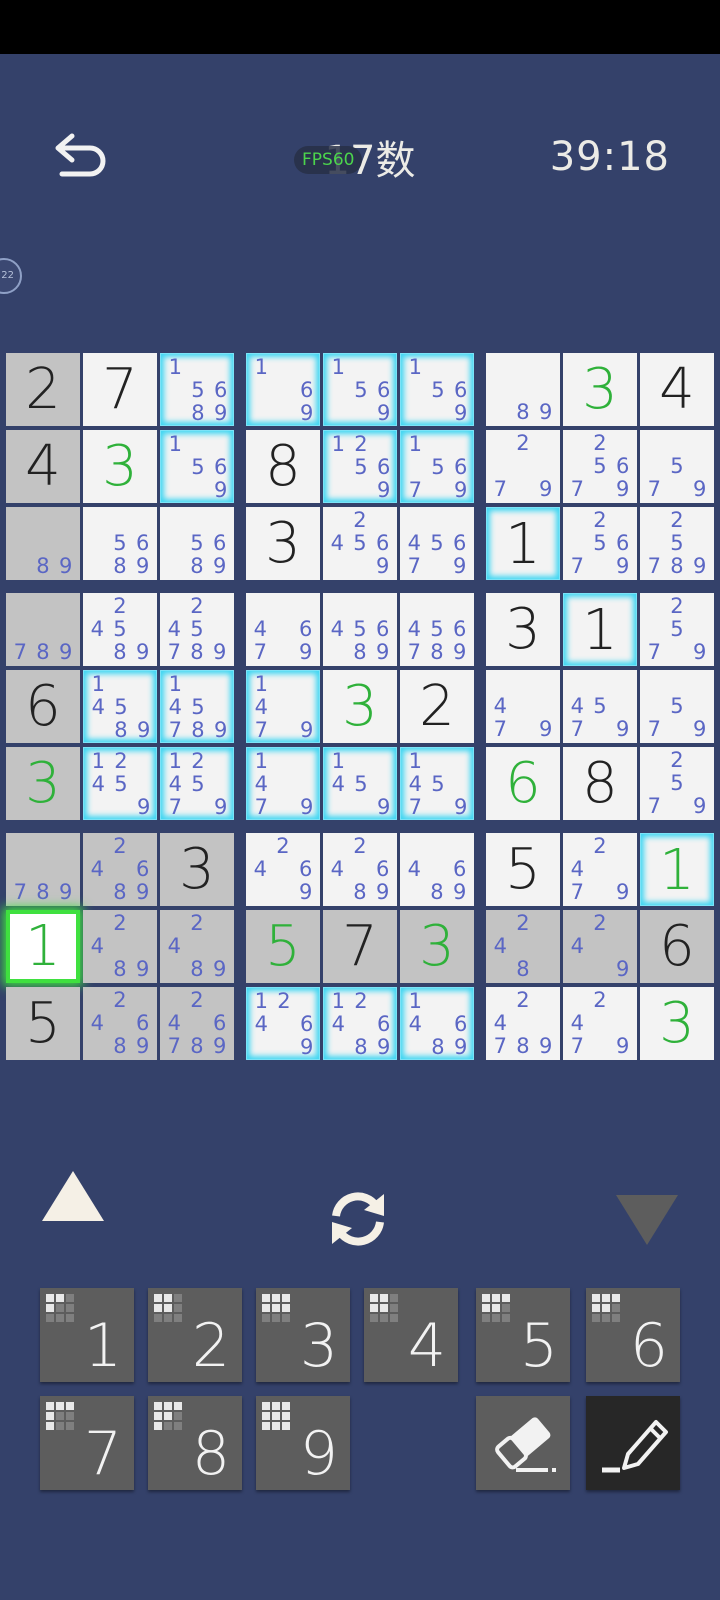 Image resolution: width=720 pixels, height=1600 pixels. I want to click on board-cell: 24589, so click(120, 629).